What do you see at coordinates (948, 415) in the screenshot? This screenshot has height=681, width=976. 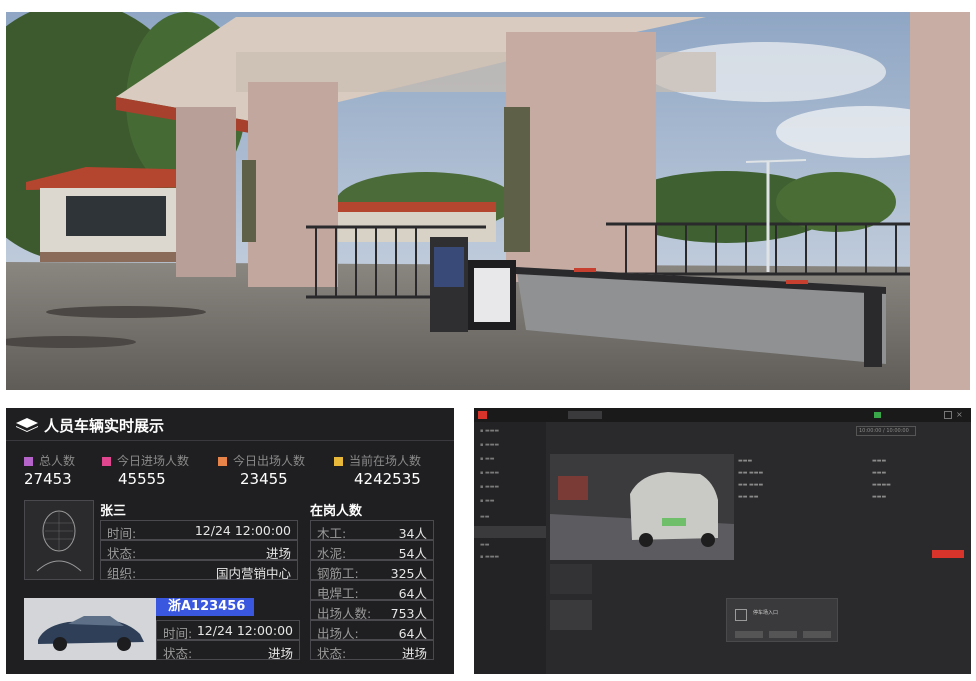 I see `maximize-icon` at bounding box center [948, 415].